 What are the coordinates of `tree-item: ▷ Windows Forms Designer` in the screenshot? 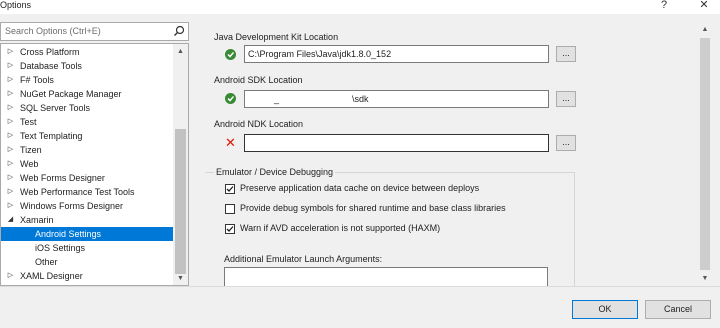 It's located at (87, 206).